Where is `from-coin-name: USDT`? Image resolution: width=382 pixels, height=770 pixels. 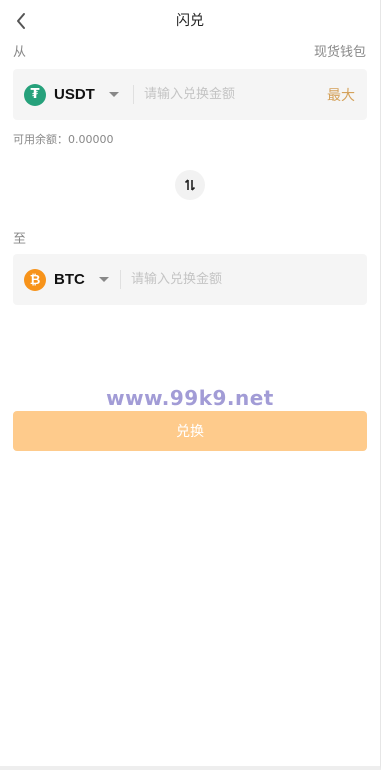
from-coin-name: USDT is located at coordinates (74, 94).